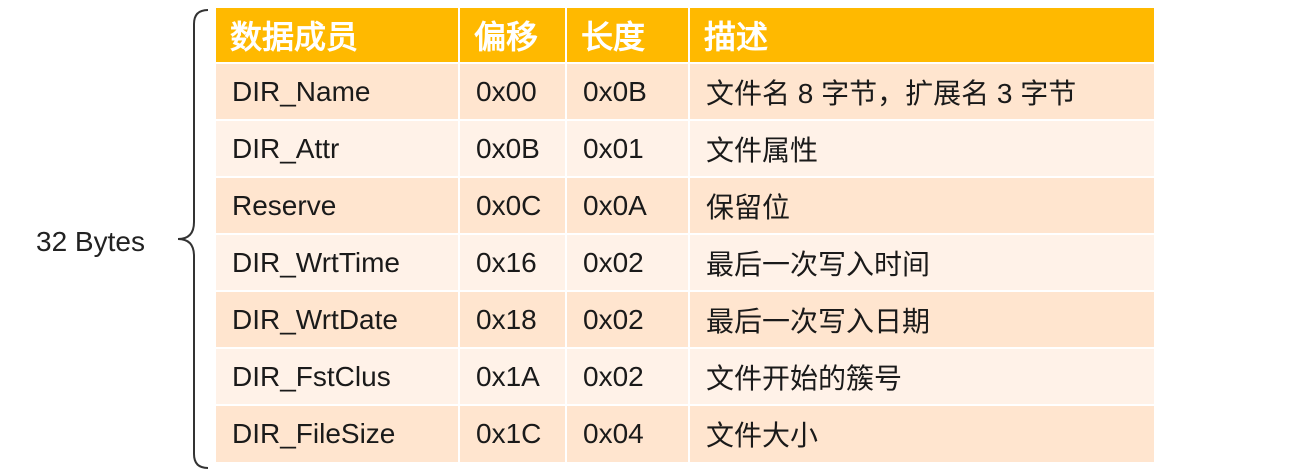 This screenshot has width=1302, height=474. I want to click on cell-member: DIR_WrtTime, so click(338, 262).